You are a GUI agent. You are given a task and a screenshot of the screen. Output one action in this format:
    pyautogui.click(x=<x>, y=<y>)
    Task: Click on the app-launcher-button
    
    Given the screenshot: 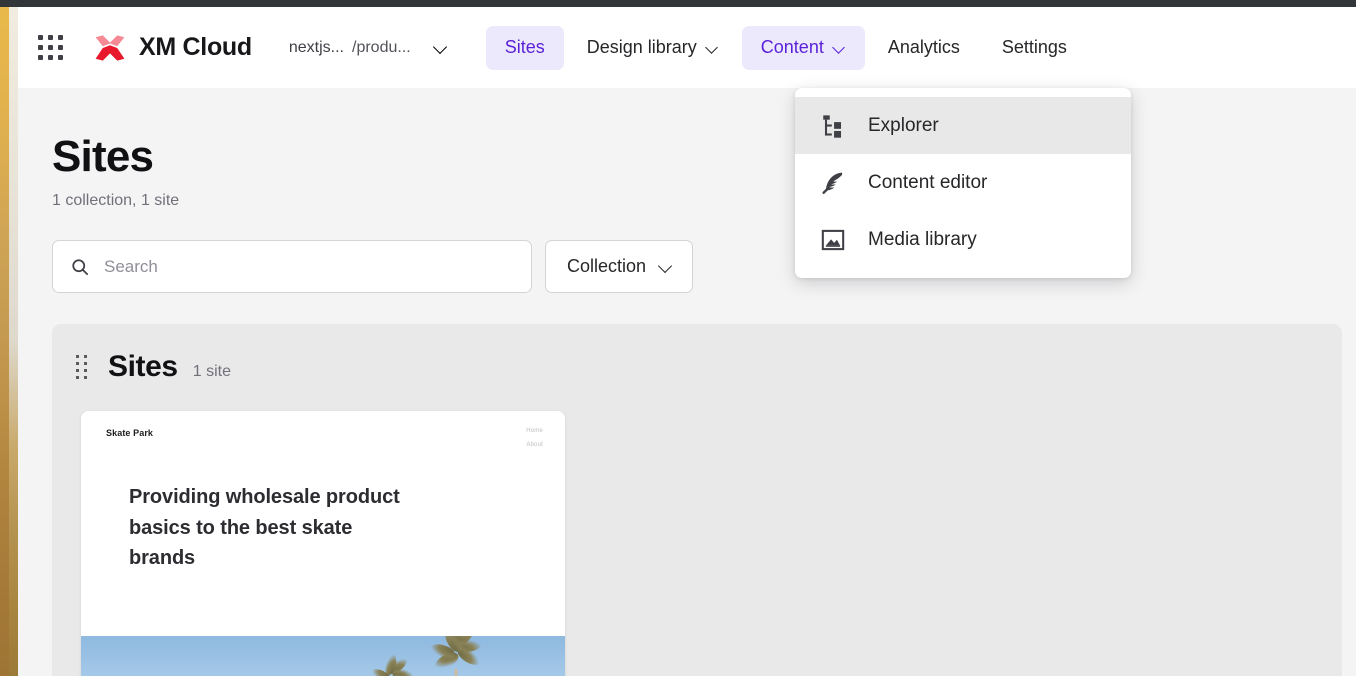 What is the action you would take?
    pyautogui.click(x=50, y=48)
    